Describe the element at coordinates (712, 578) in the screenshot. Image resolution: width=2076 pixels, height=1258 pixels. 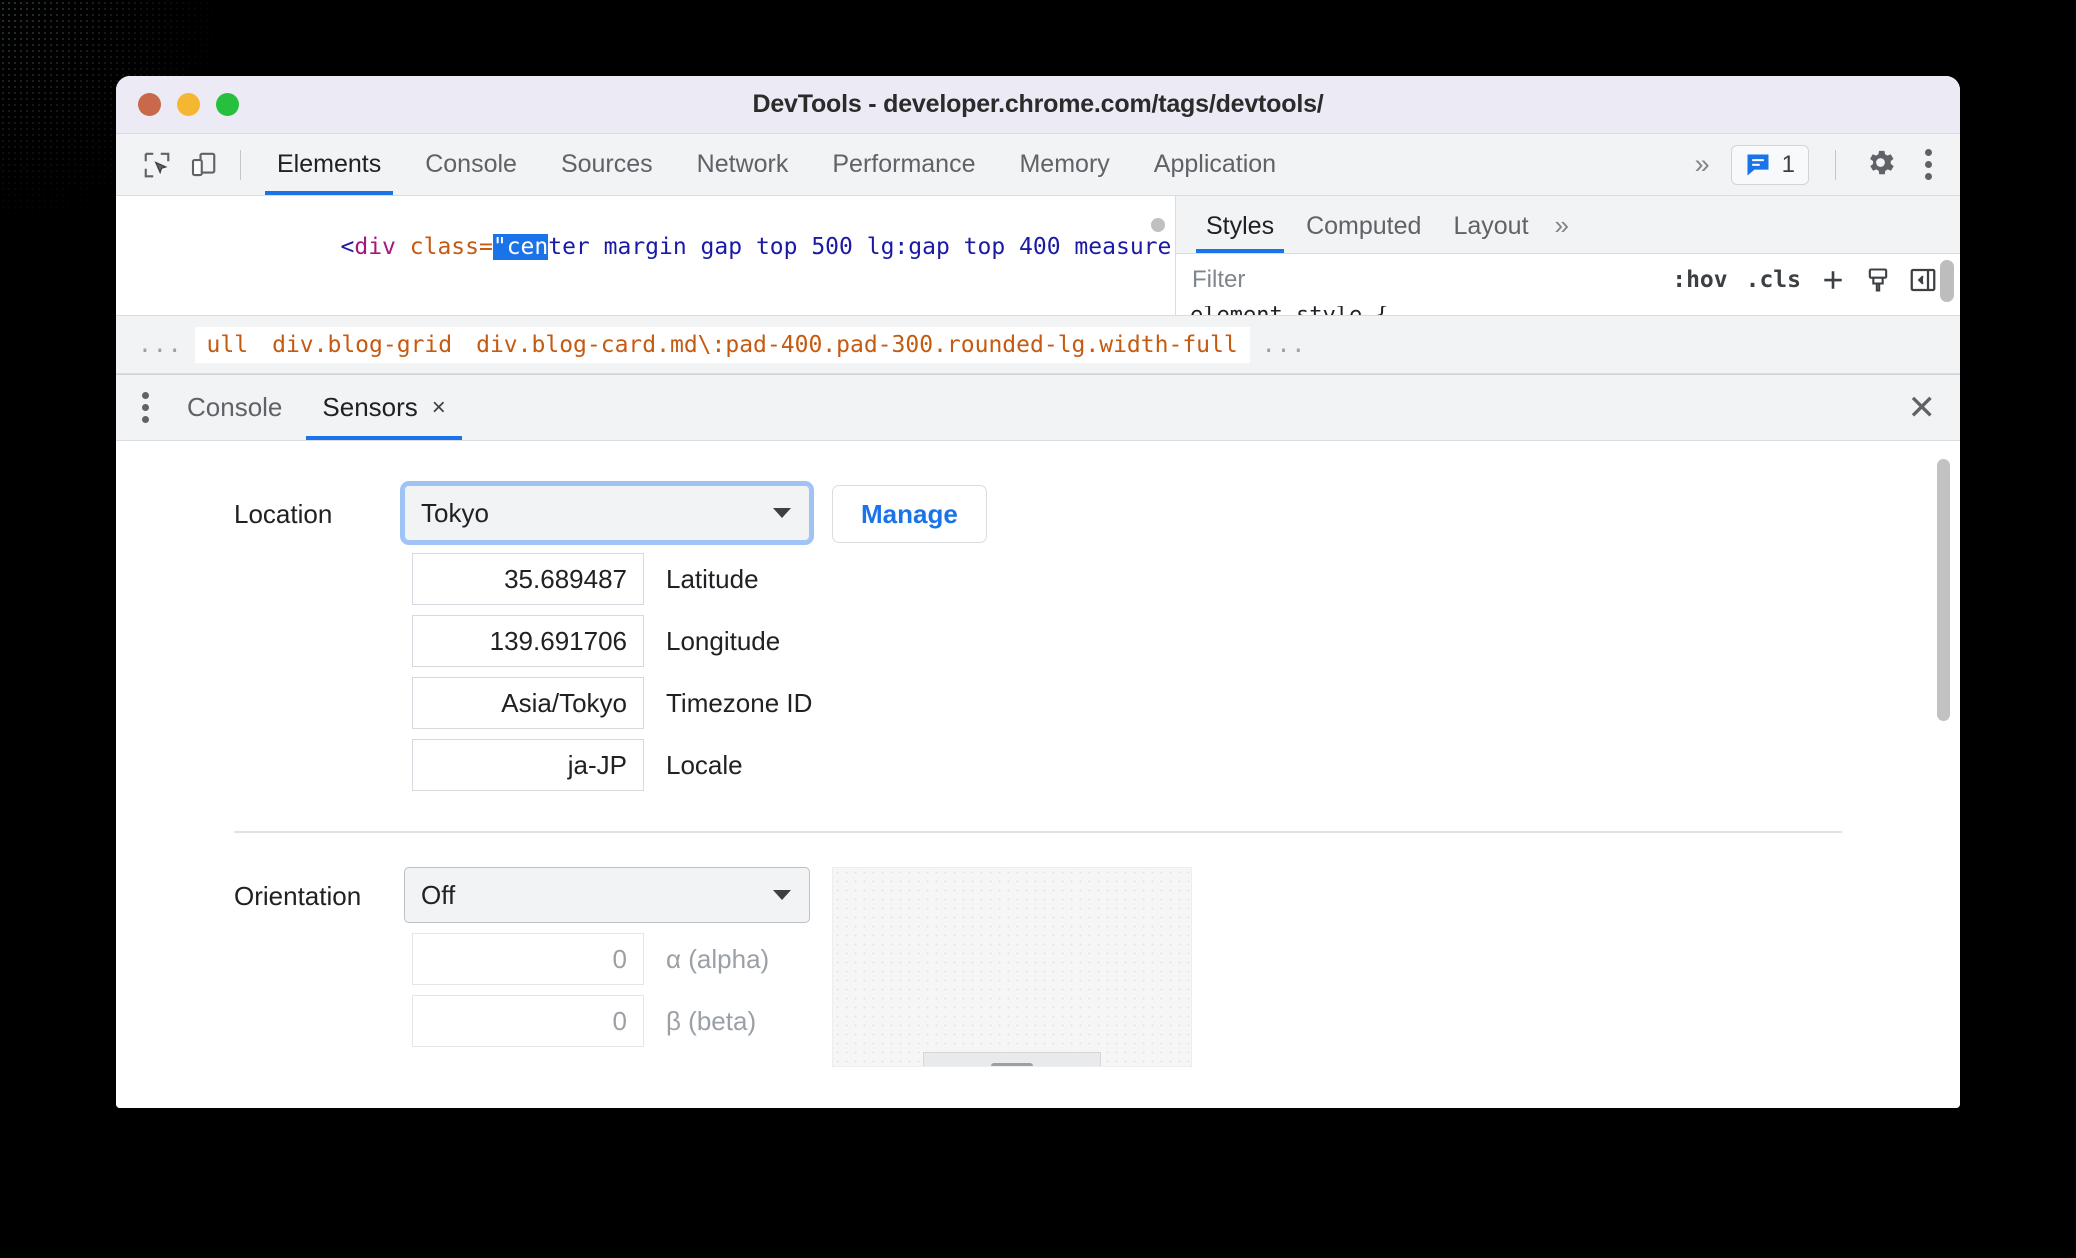
I see `latitude-label: Latitude` at that location.